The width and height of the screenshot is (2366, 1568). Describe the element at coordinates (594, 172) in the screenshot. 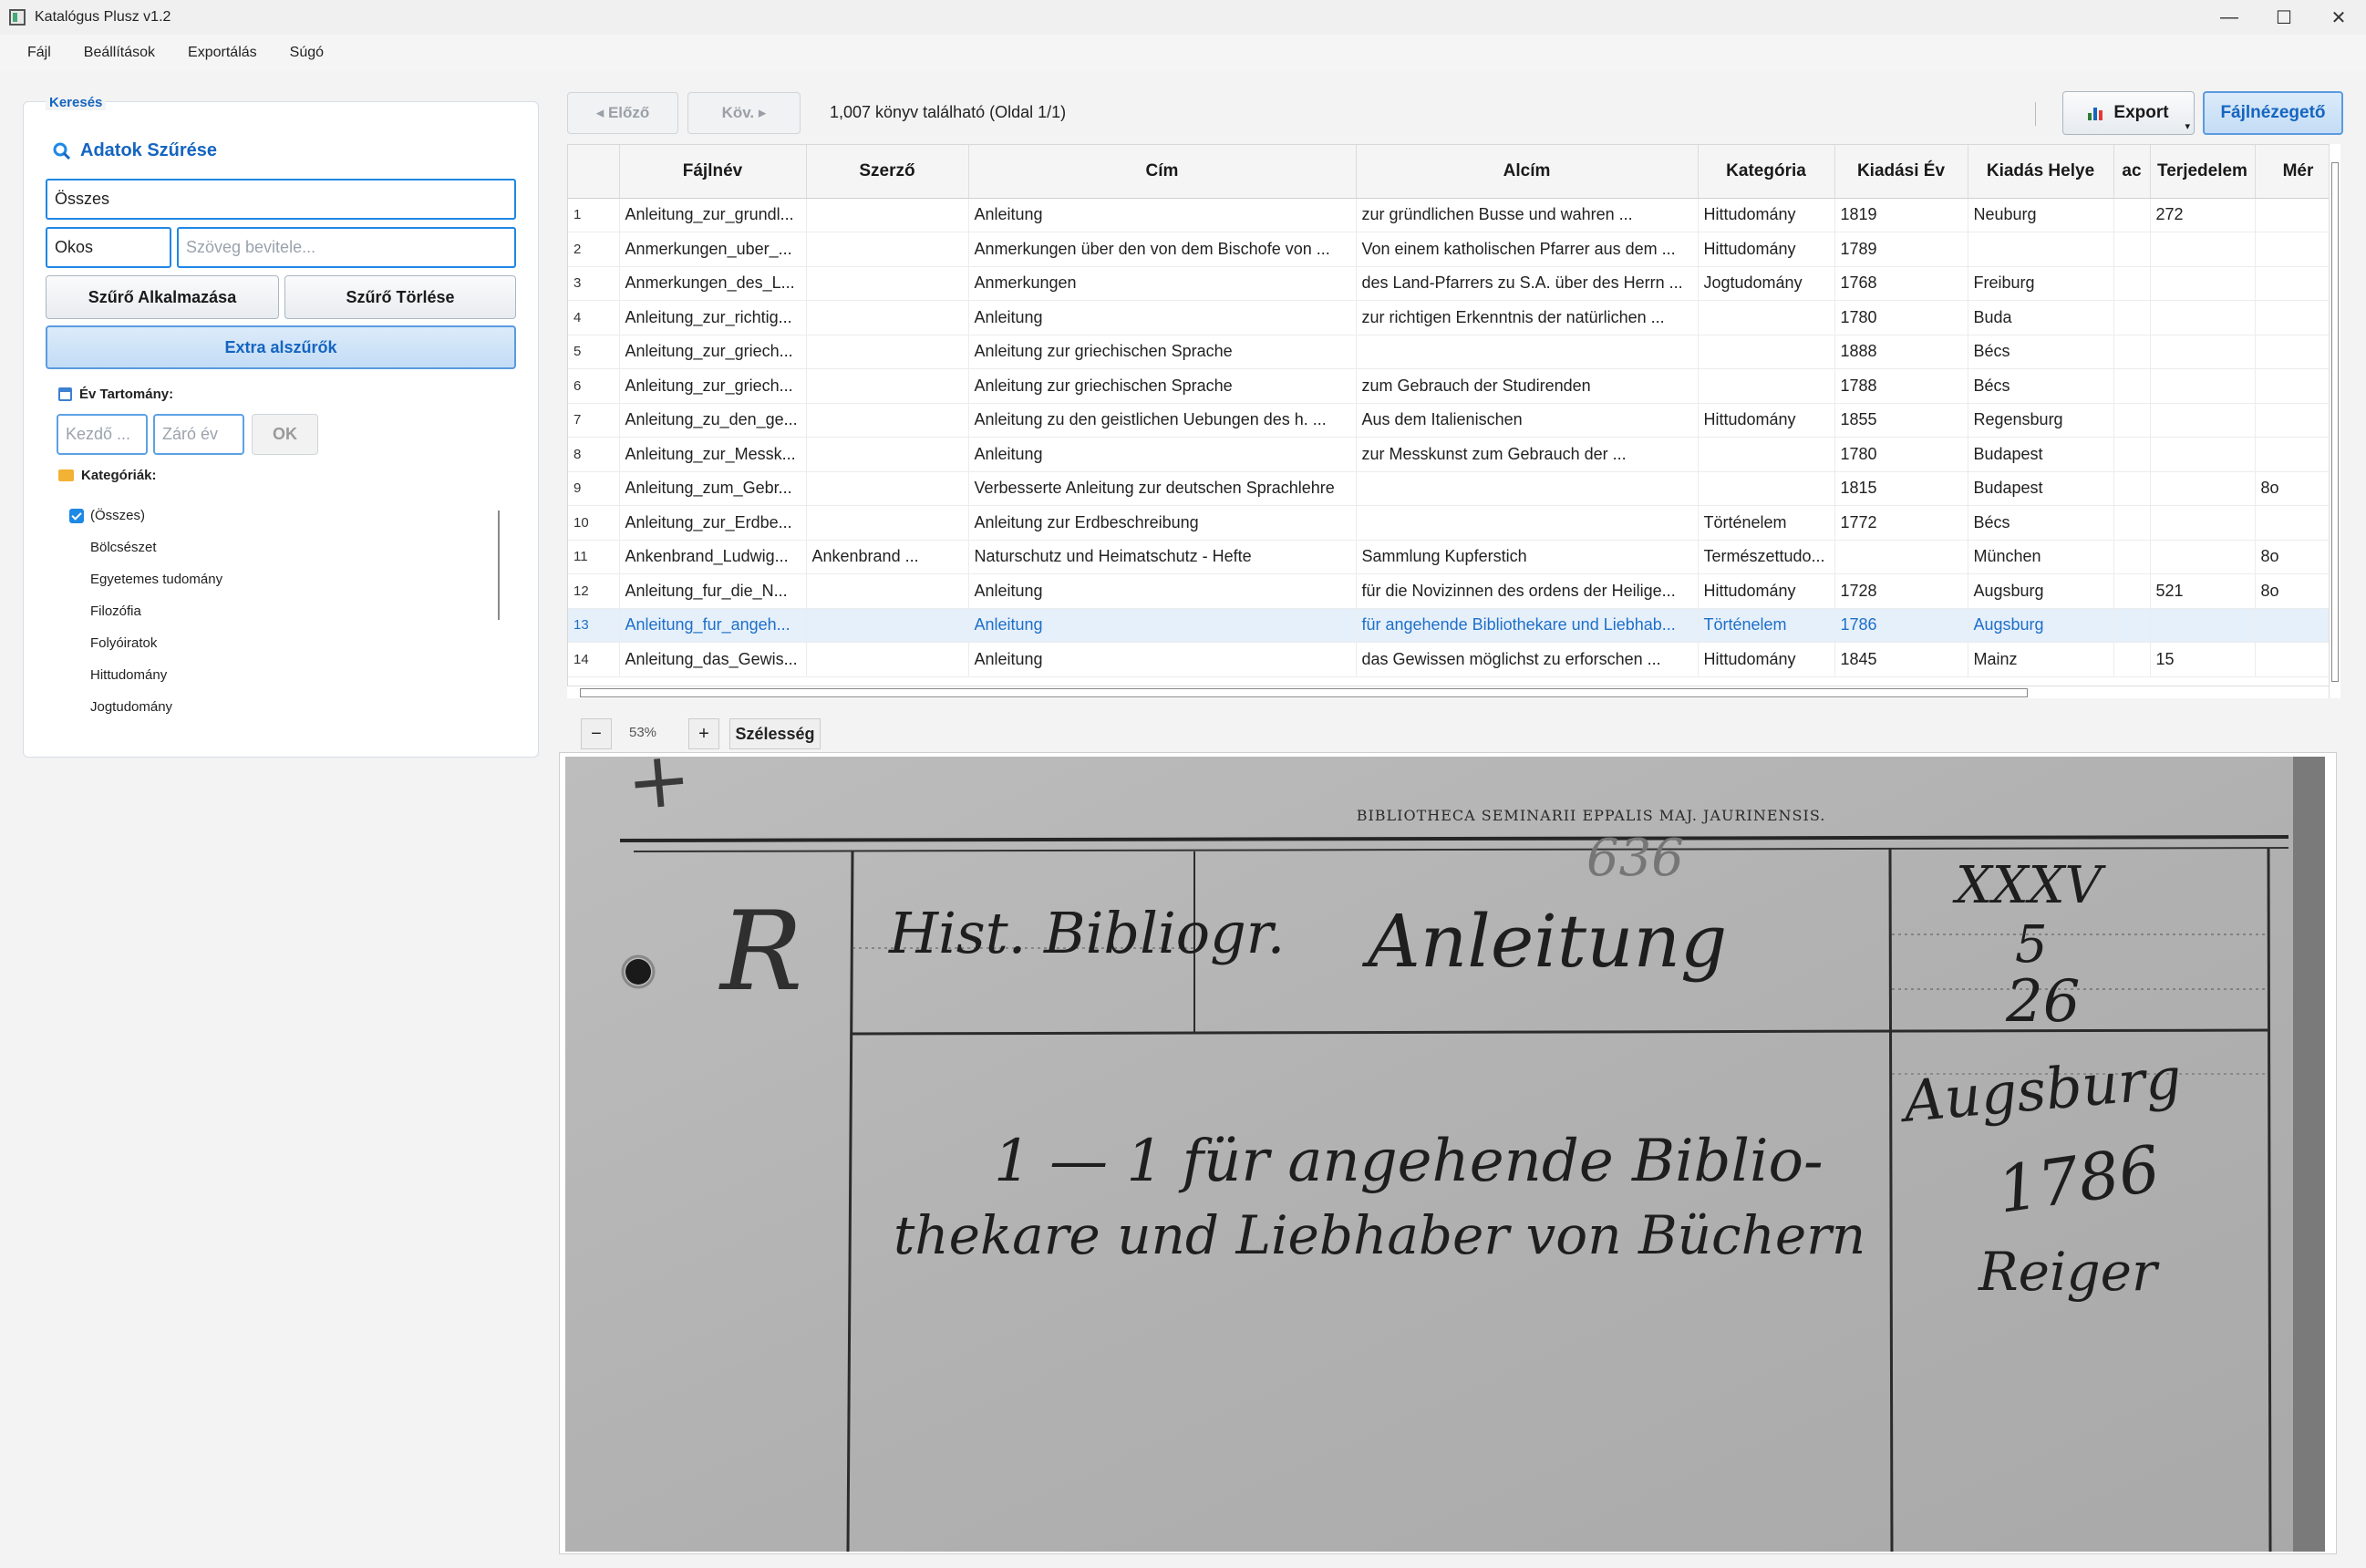

I see `column-header` at that location.